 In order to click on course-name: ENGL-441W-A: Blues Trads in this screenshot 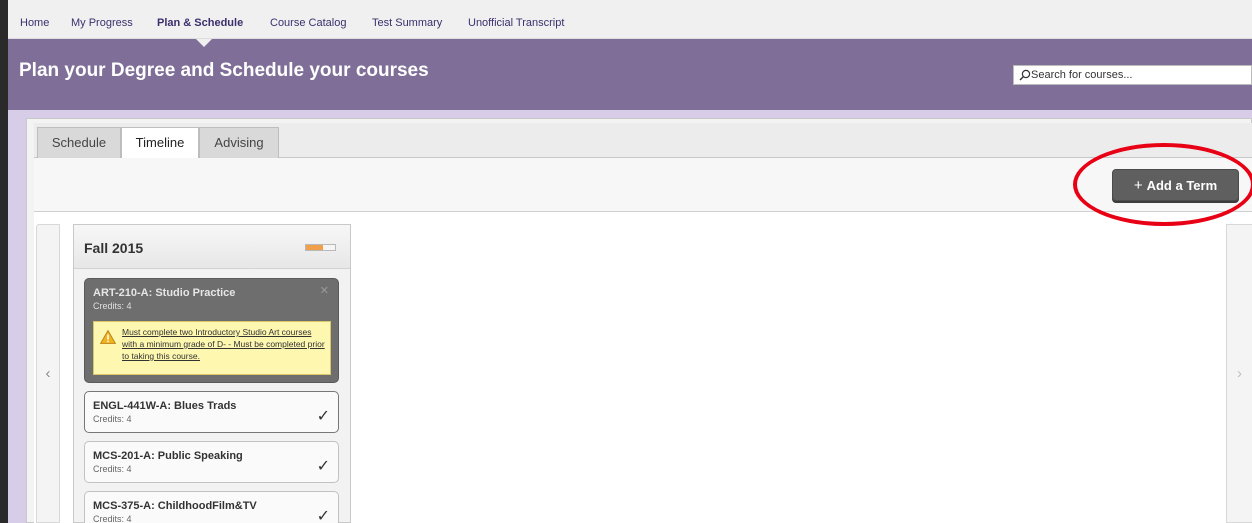, I will do `click(165, 406)`.